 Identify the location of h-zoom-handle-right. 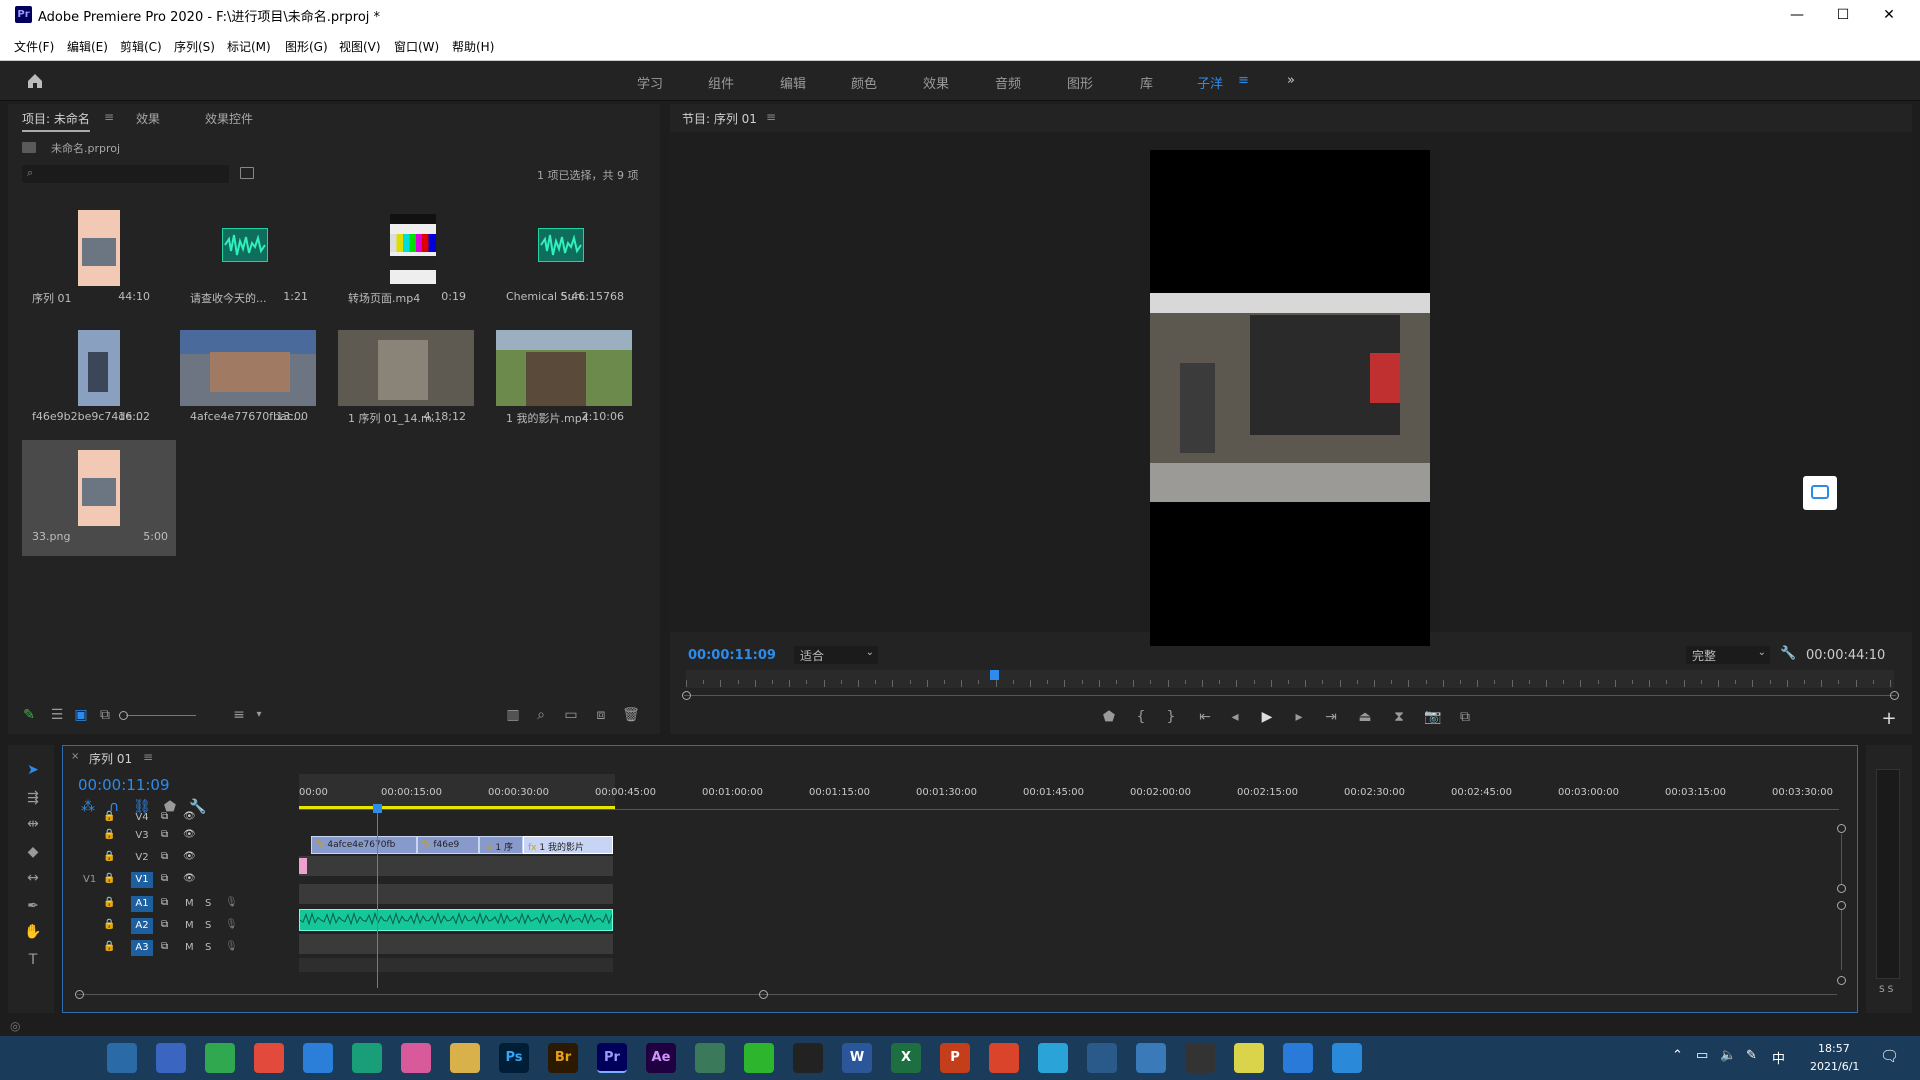
(763, 994).